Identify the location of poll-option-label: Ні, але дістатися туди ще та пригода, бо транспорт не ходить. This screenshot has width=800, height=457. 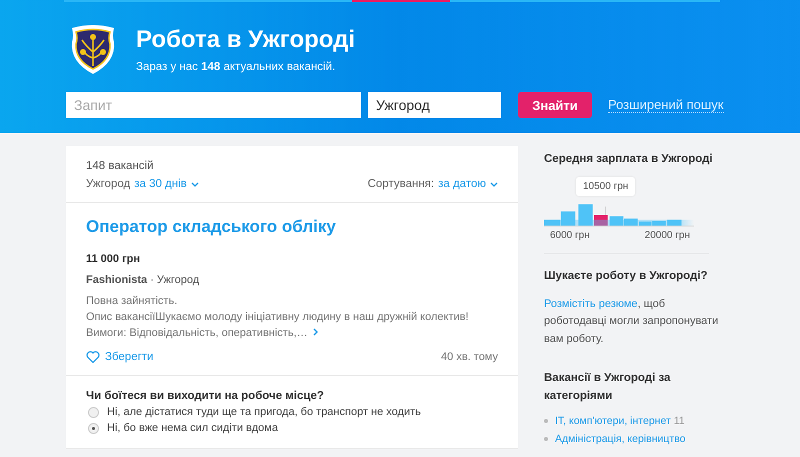
(264, 412).